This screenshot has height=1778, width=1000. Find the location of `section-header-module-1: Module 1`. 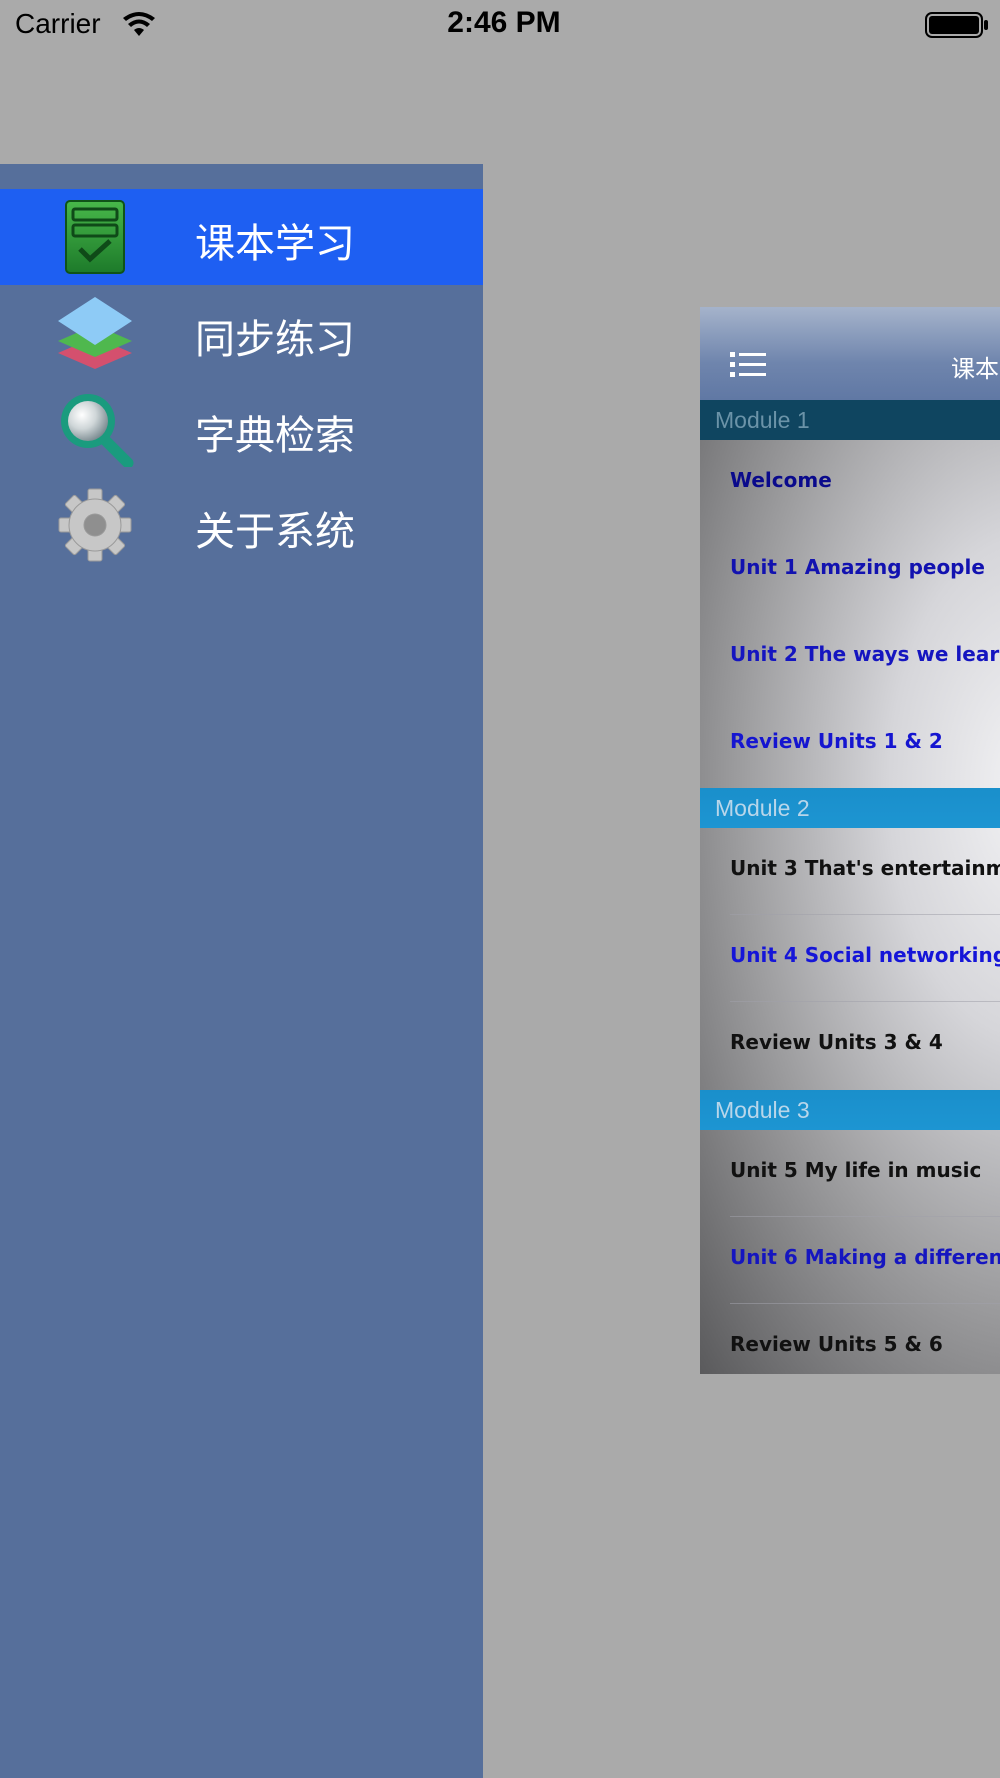

section-header-module-1: Module 1 is located at coordinates (850, 420).